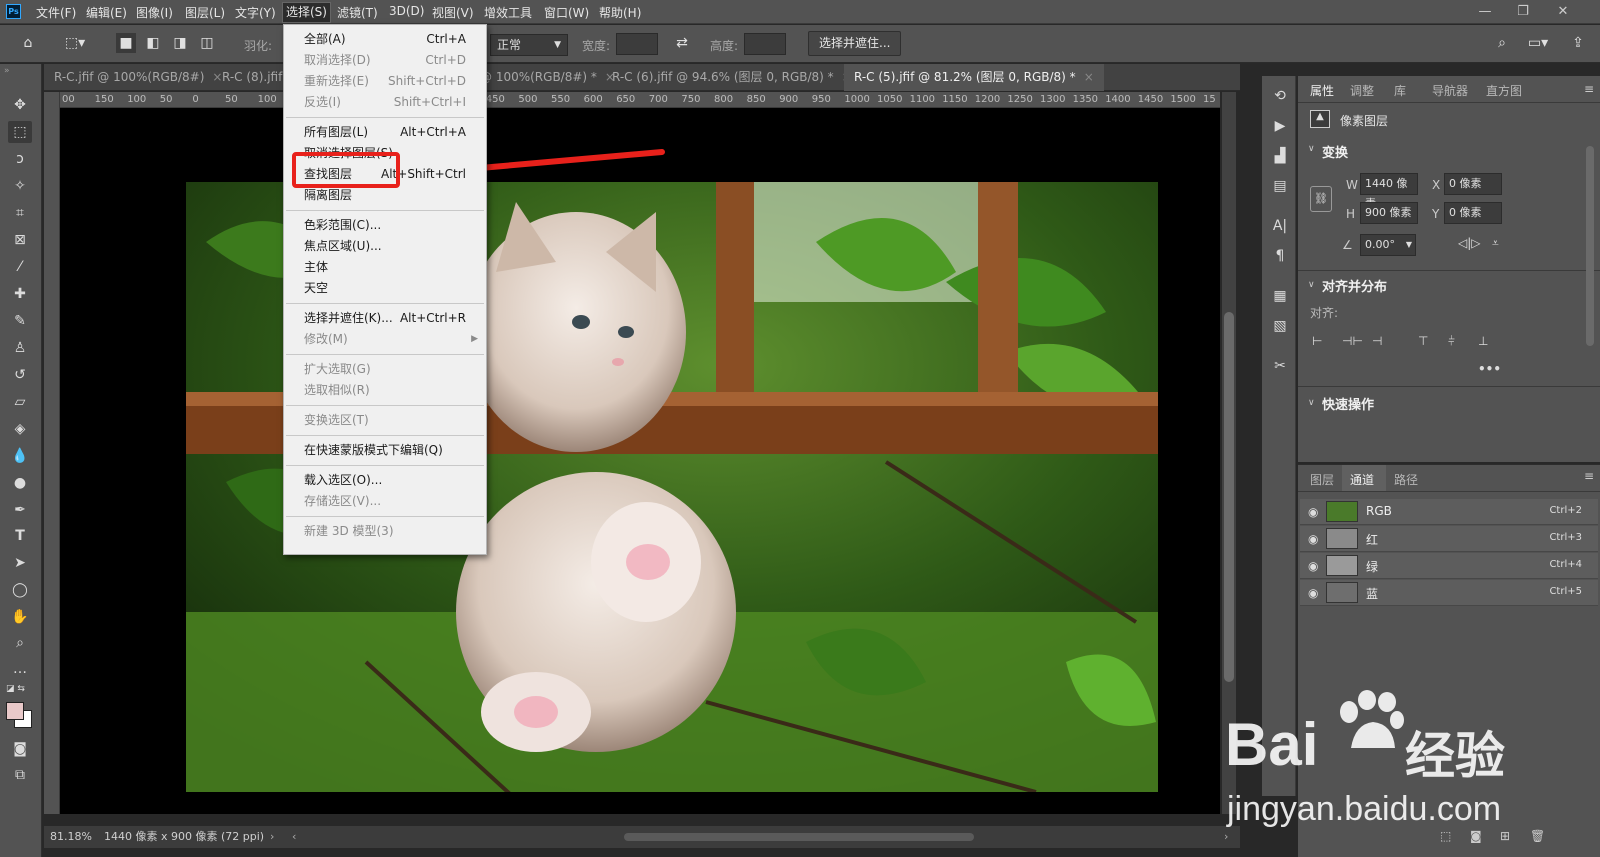  I want to click on paint-bucket-tool-icon: ◈, so click(20, 429).